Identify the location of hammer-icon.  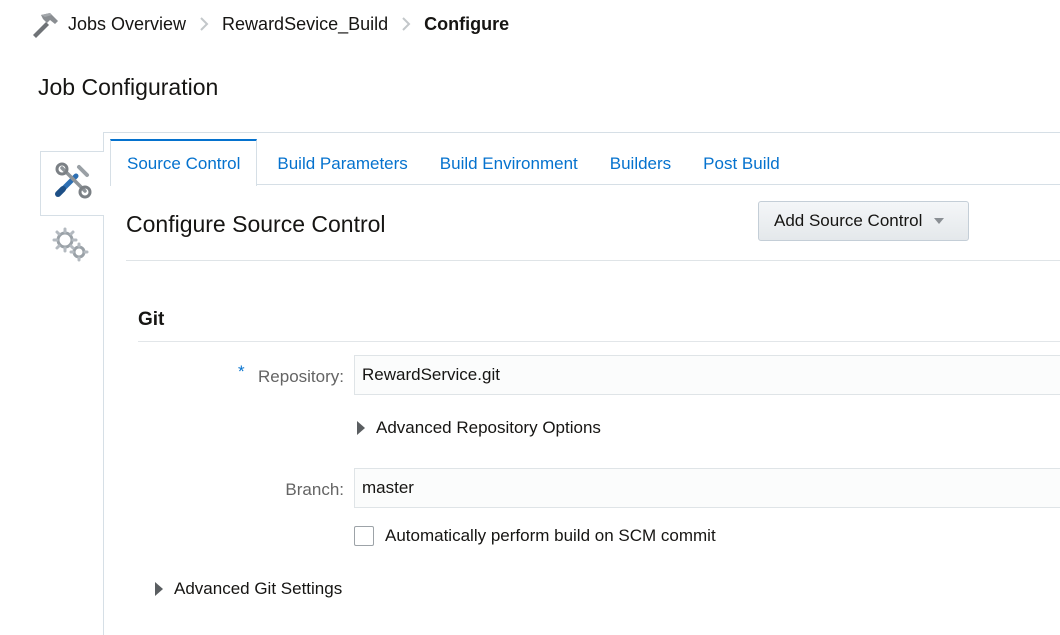
(45, 24).